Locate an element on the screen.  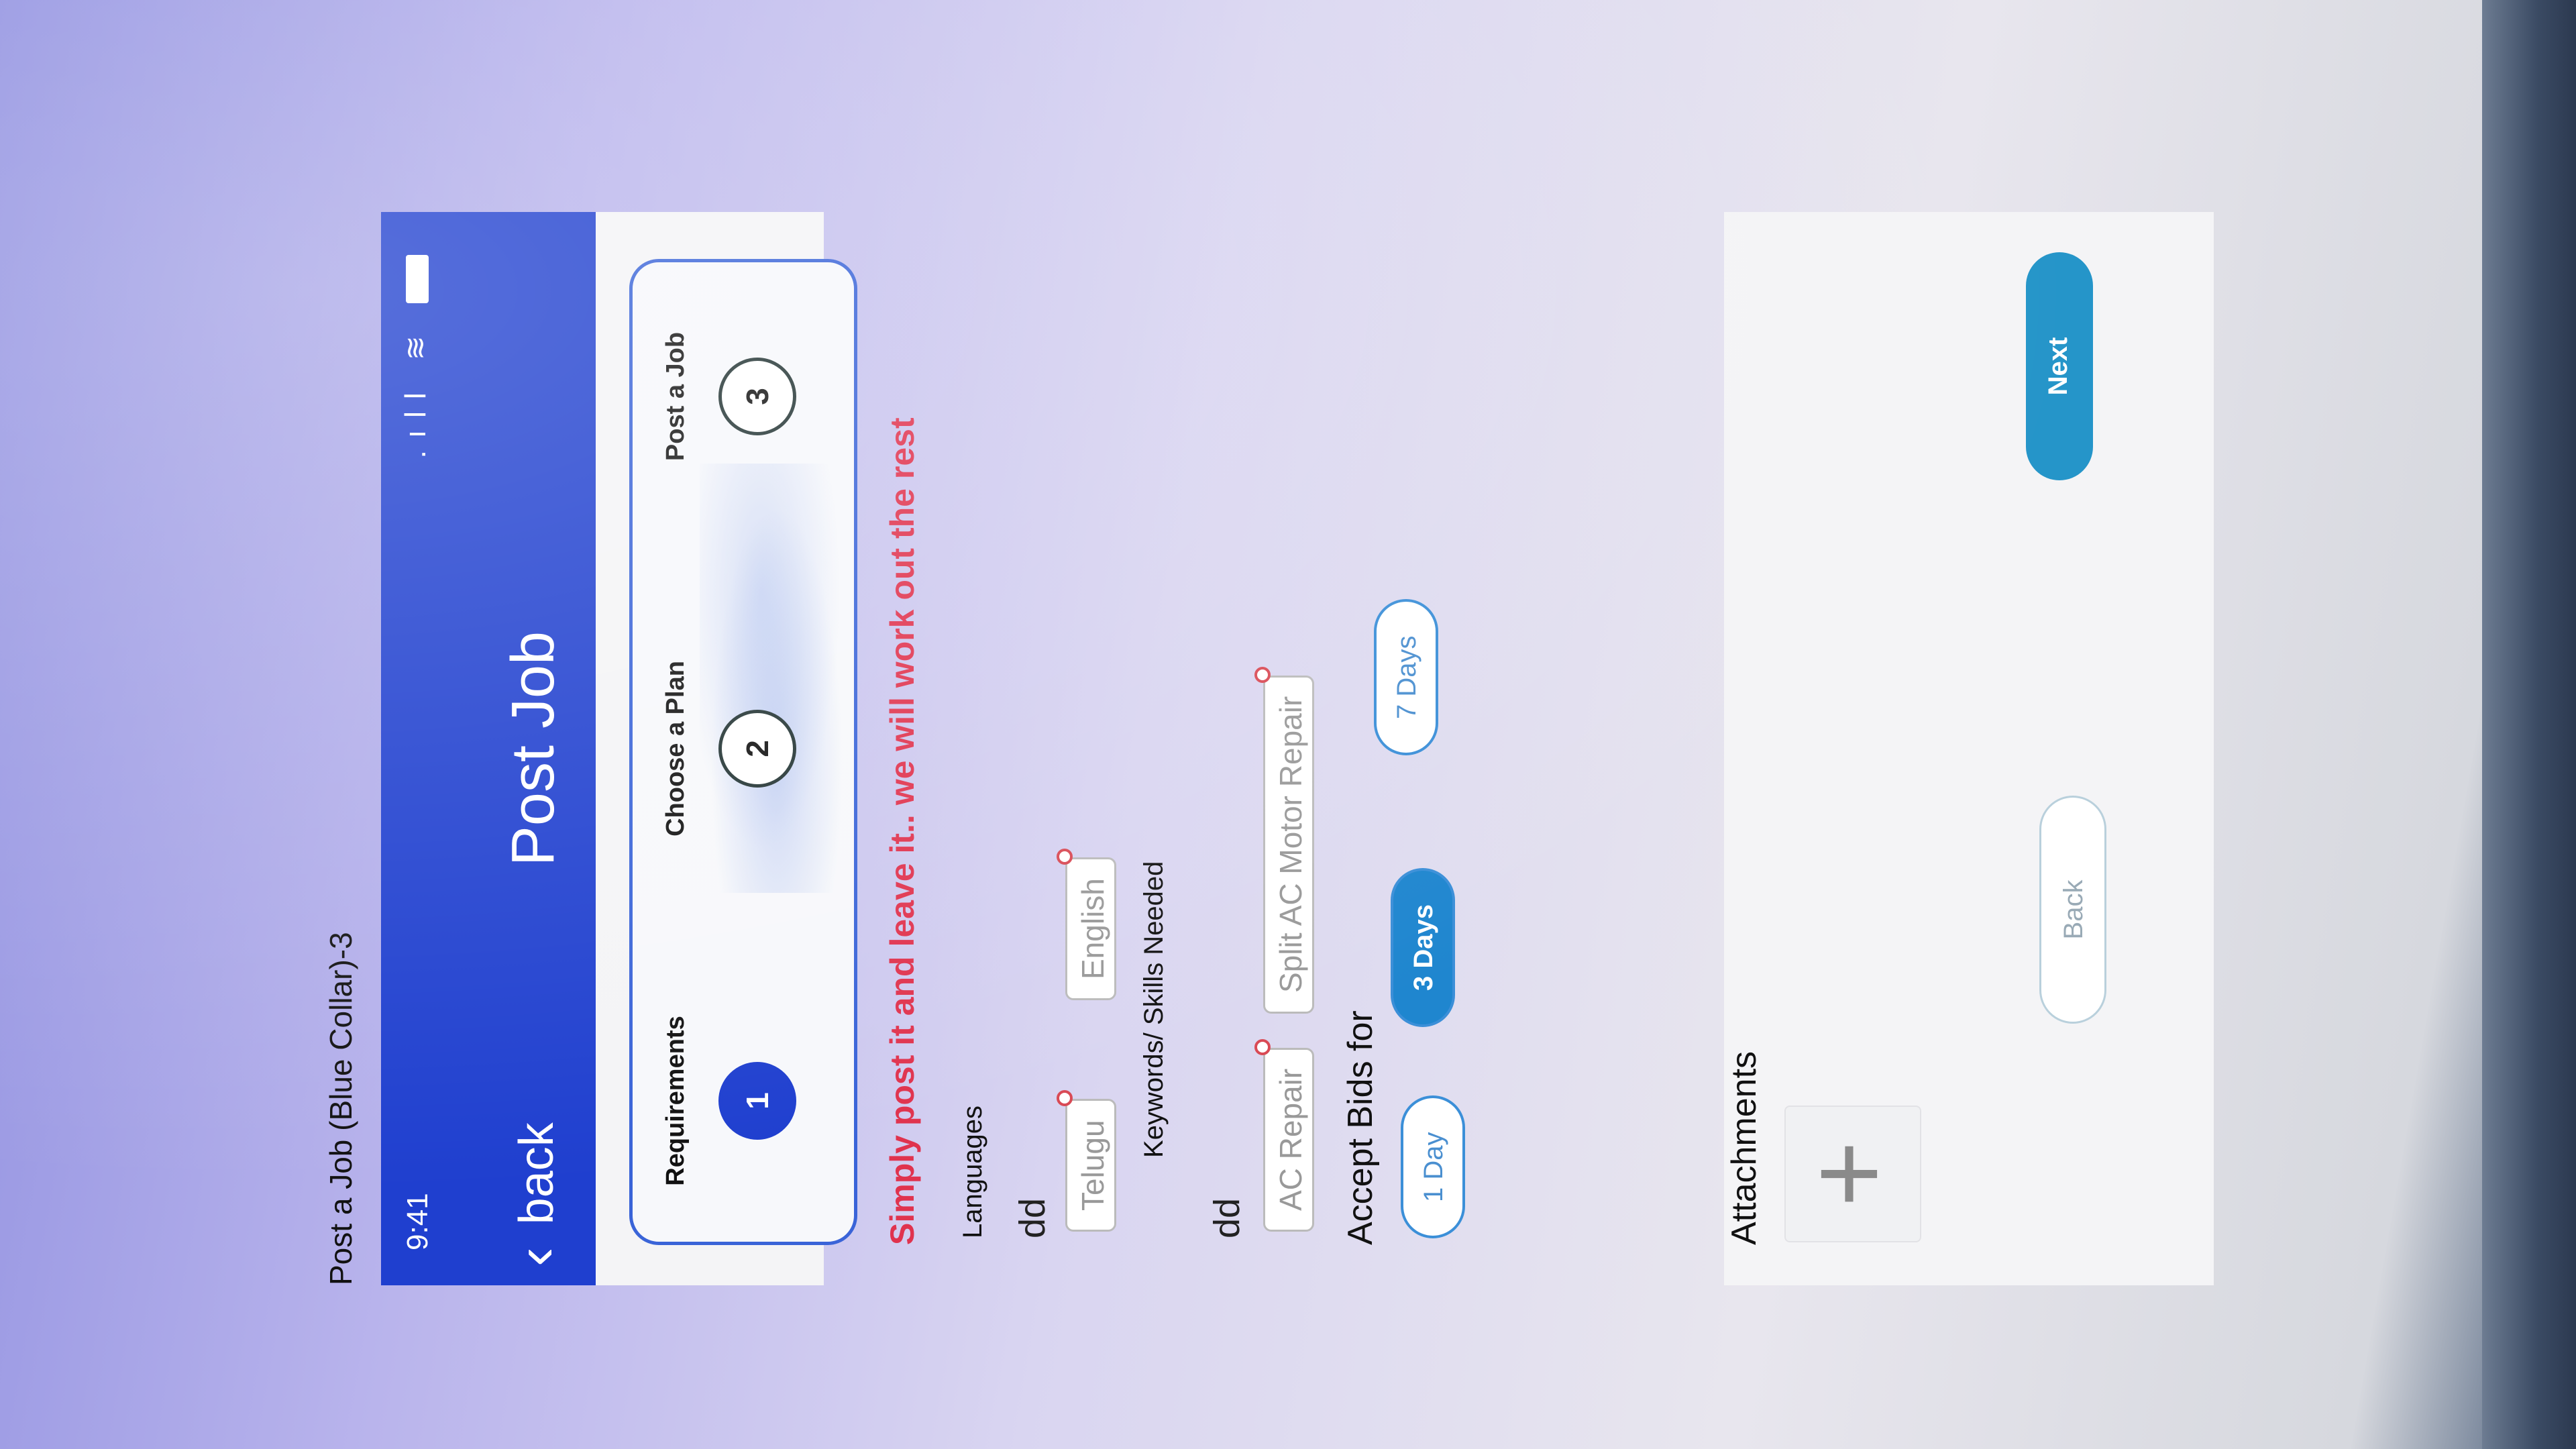
add-attachment-button: + is located at coordinates (1852, 1174).